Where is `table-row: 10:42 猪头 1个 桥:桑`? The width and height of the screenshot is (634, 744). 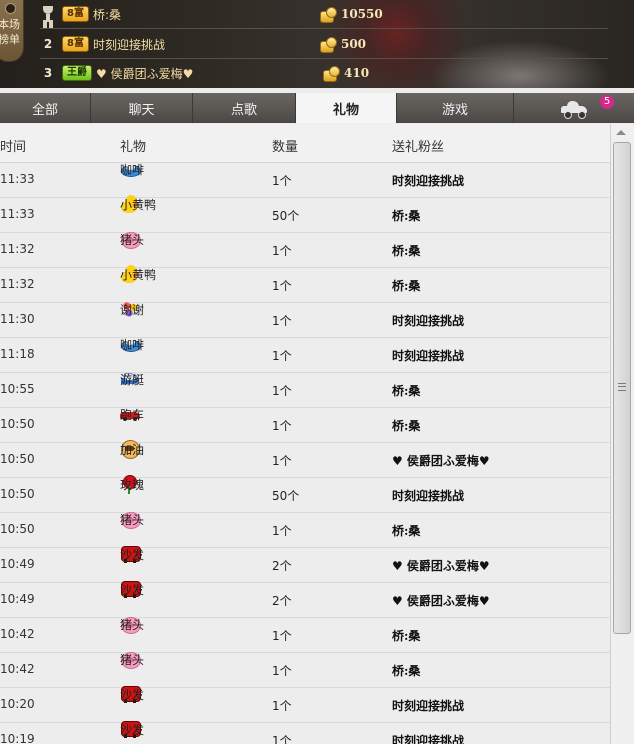
table-row: 10:42 猪头 1个 桥:桑 is located at coordinates (305, 635).